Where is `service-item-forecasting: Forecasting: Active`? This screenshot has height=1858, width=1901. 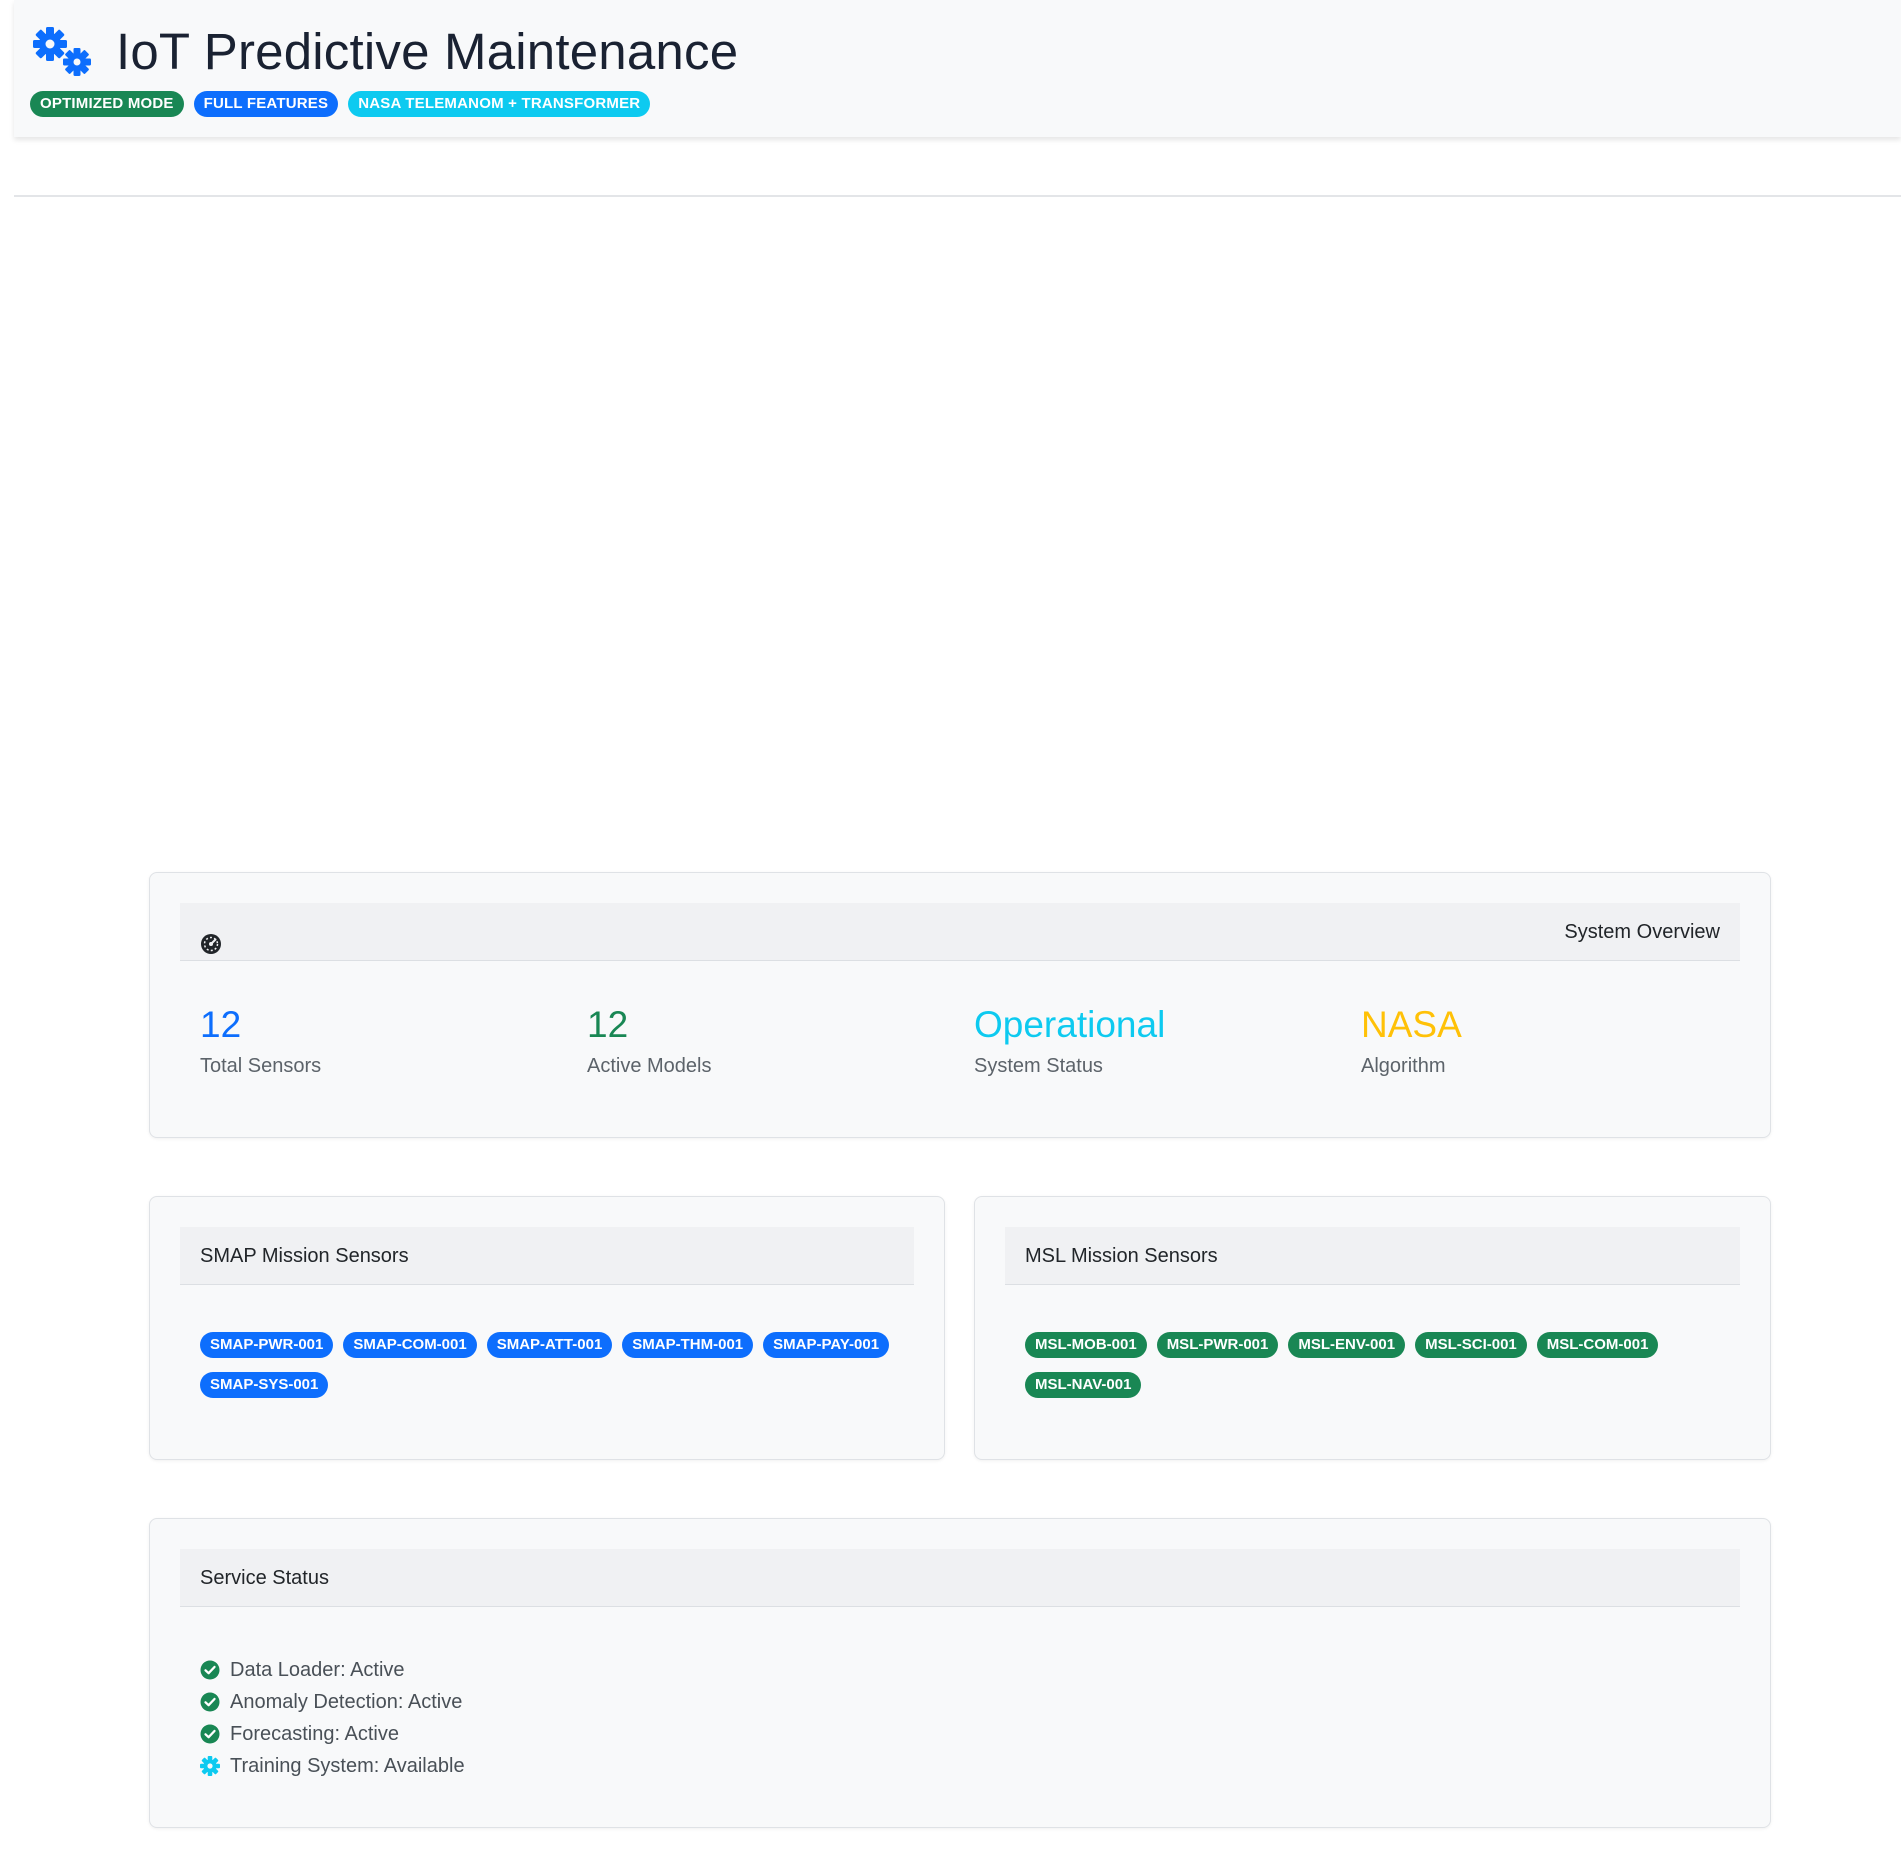
service-item-forecasting: Forecasting: Active is located at coordinates (332, 1734).